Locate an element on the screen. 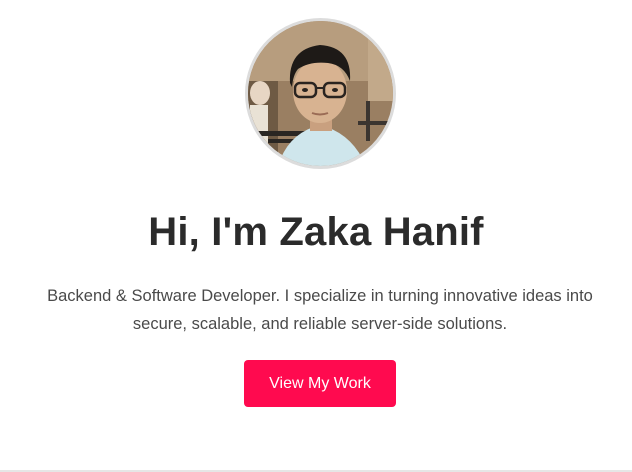  view-my-work-button: View My Work is located at coordinates (320, 383).